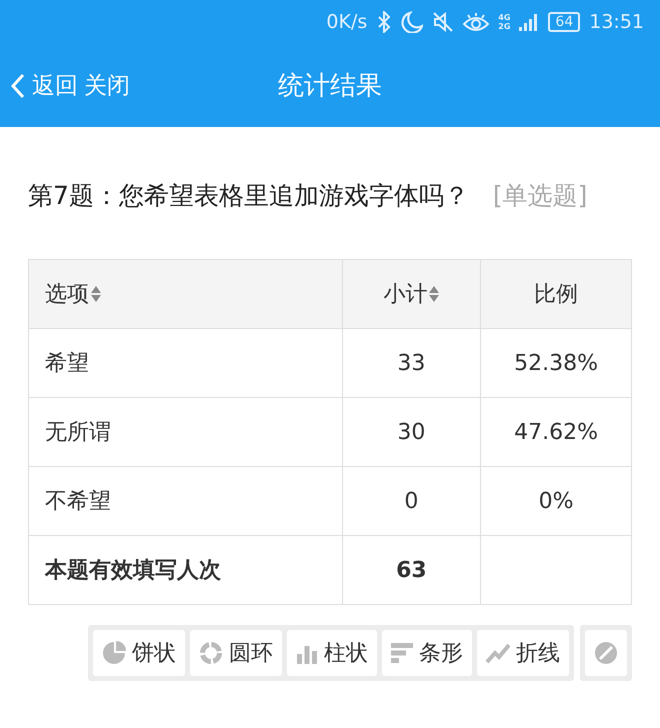  What do you see at coordinates (185, 363) in the screenshot?
I see `table-cell: 希望` at bounding box center [185, 363].